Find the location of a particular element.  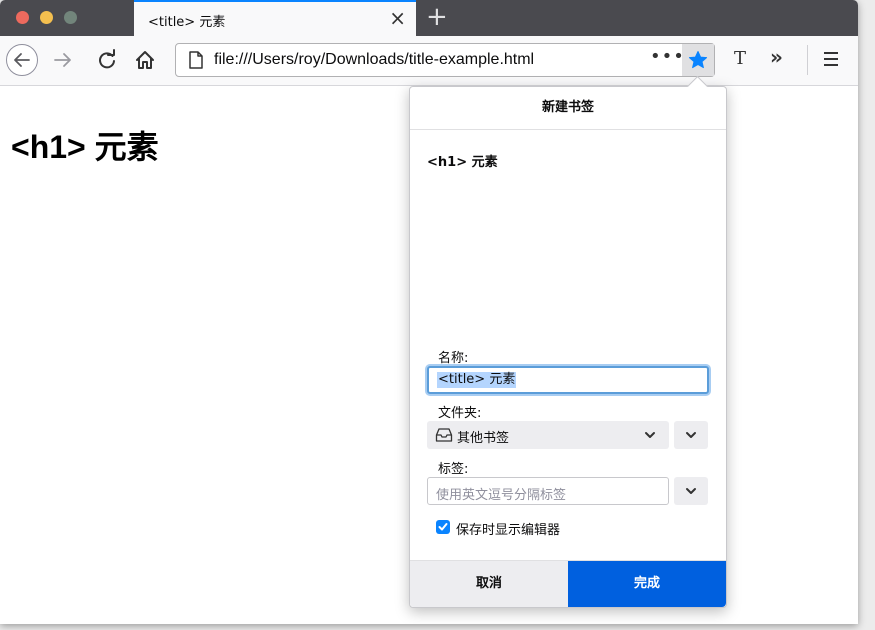

home-icon is located at coordinates (145, 60).